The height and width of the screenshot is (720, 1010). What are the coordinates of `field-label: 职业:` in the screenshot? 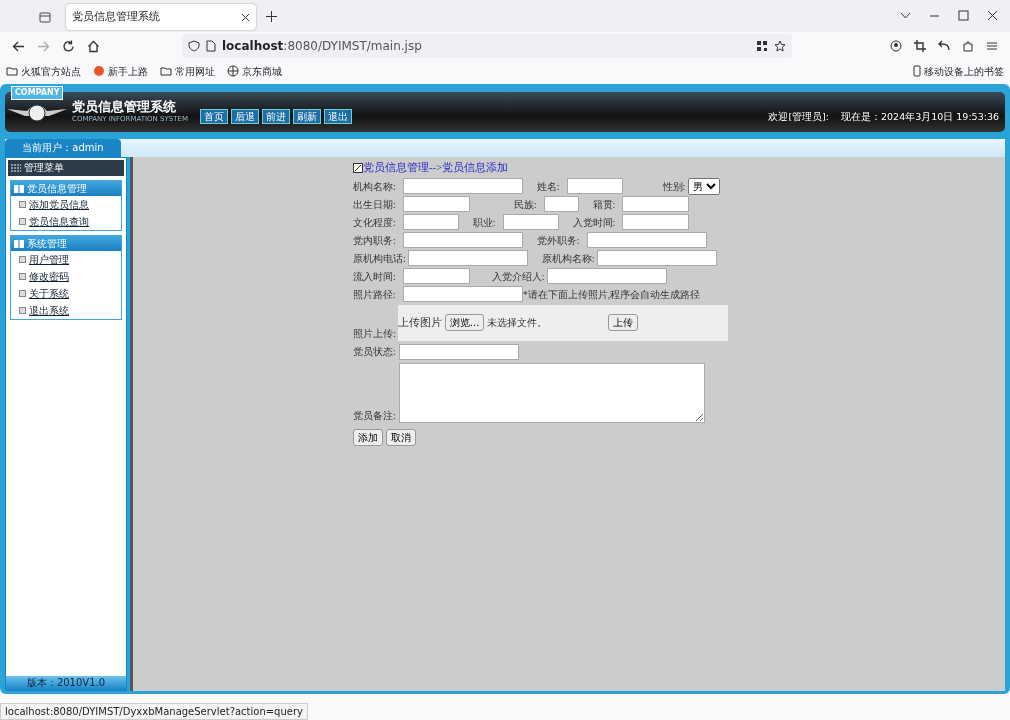 It's located at (484, 222).